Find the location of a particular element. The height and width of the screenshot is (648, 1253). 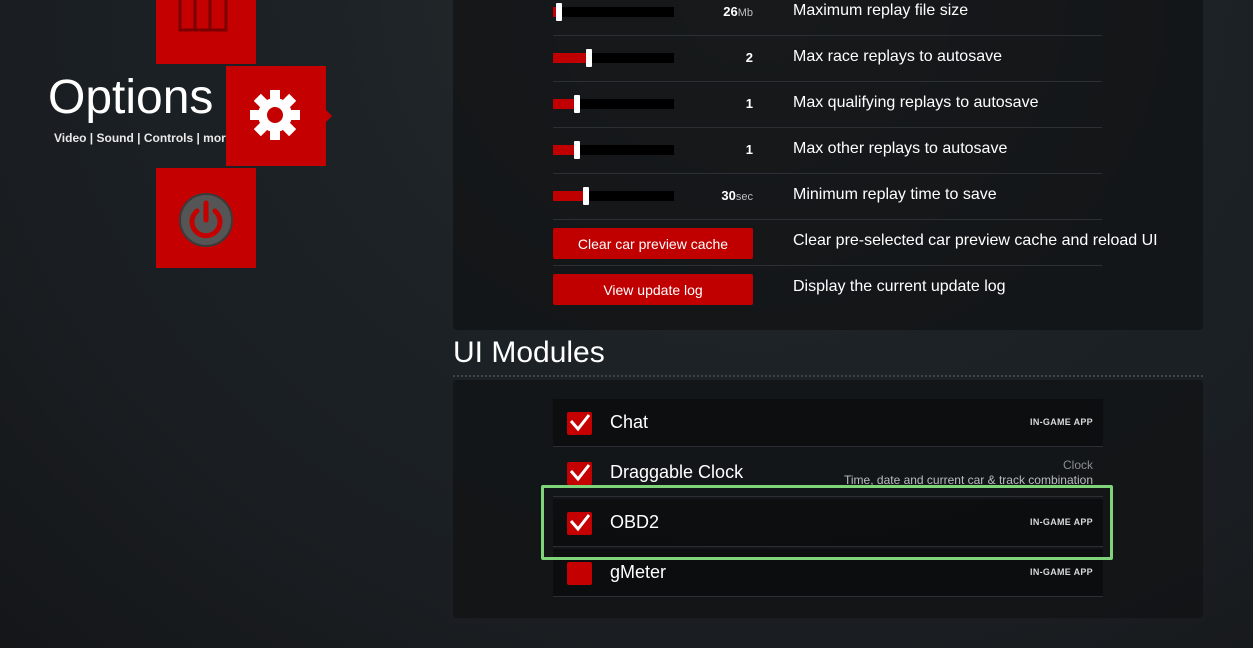

setting-label: Max race replays to autosave is located at coordinates (897, 56).